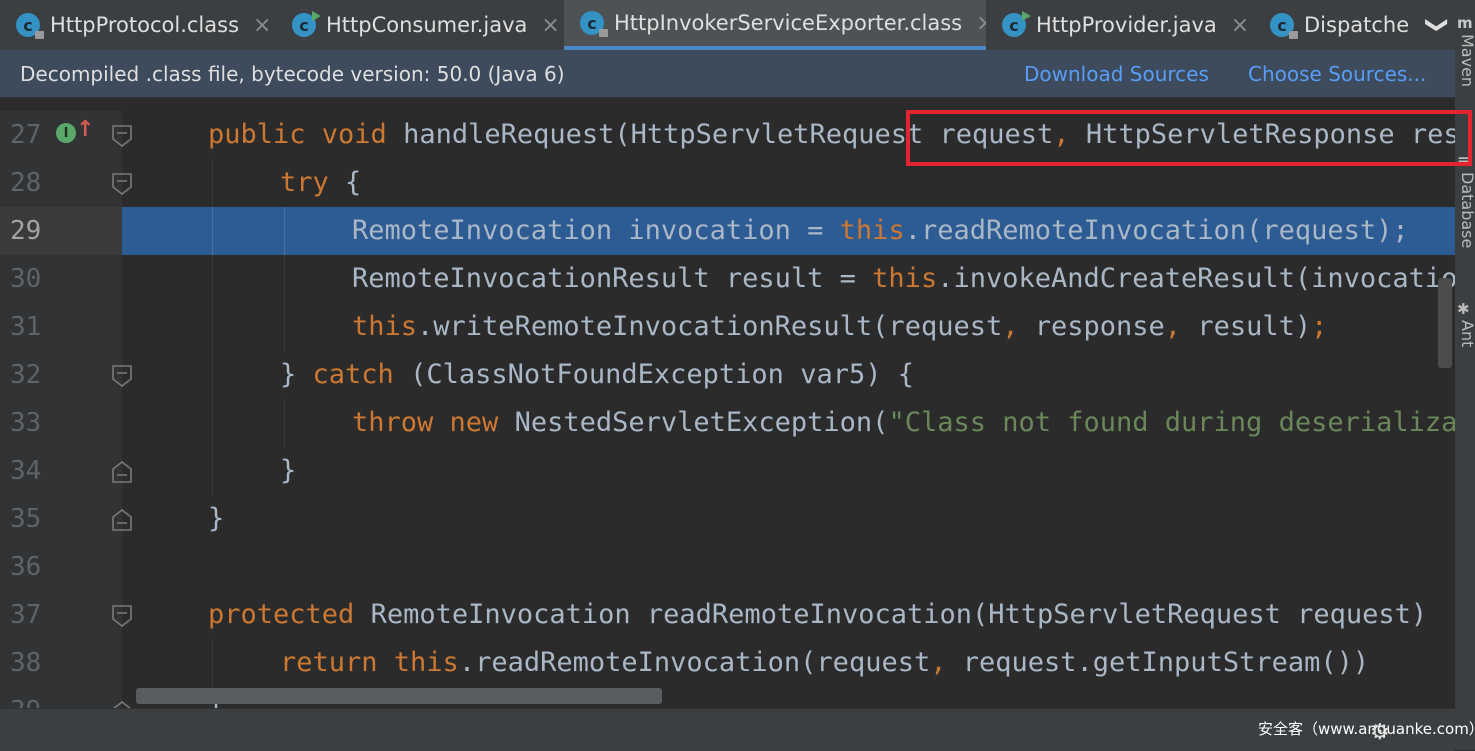  I want to click on ant-tool-tab: Ant, so click(1466, 333).